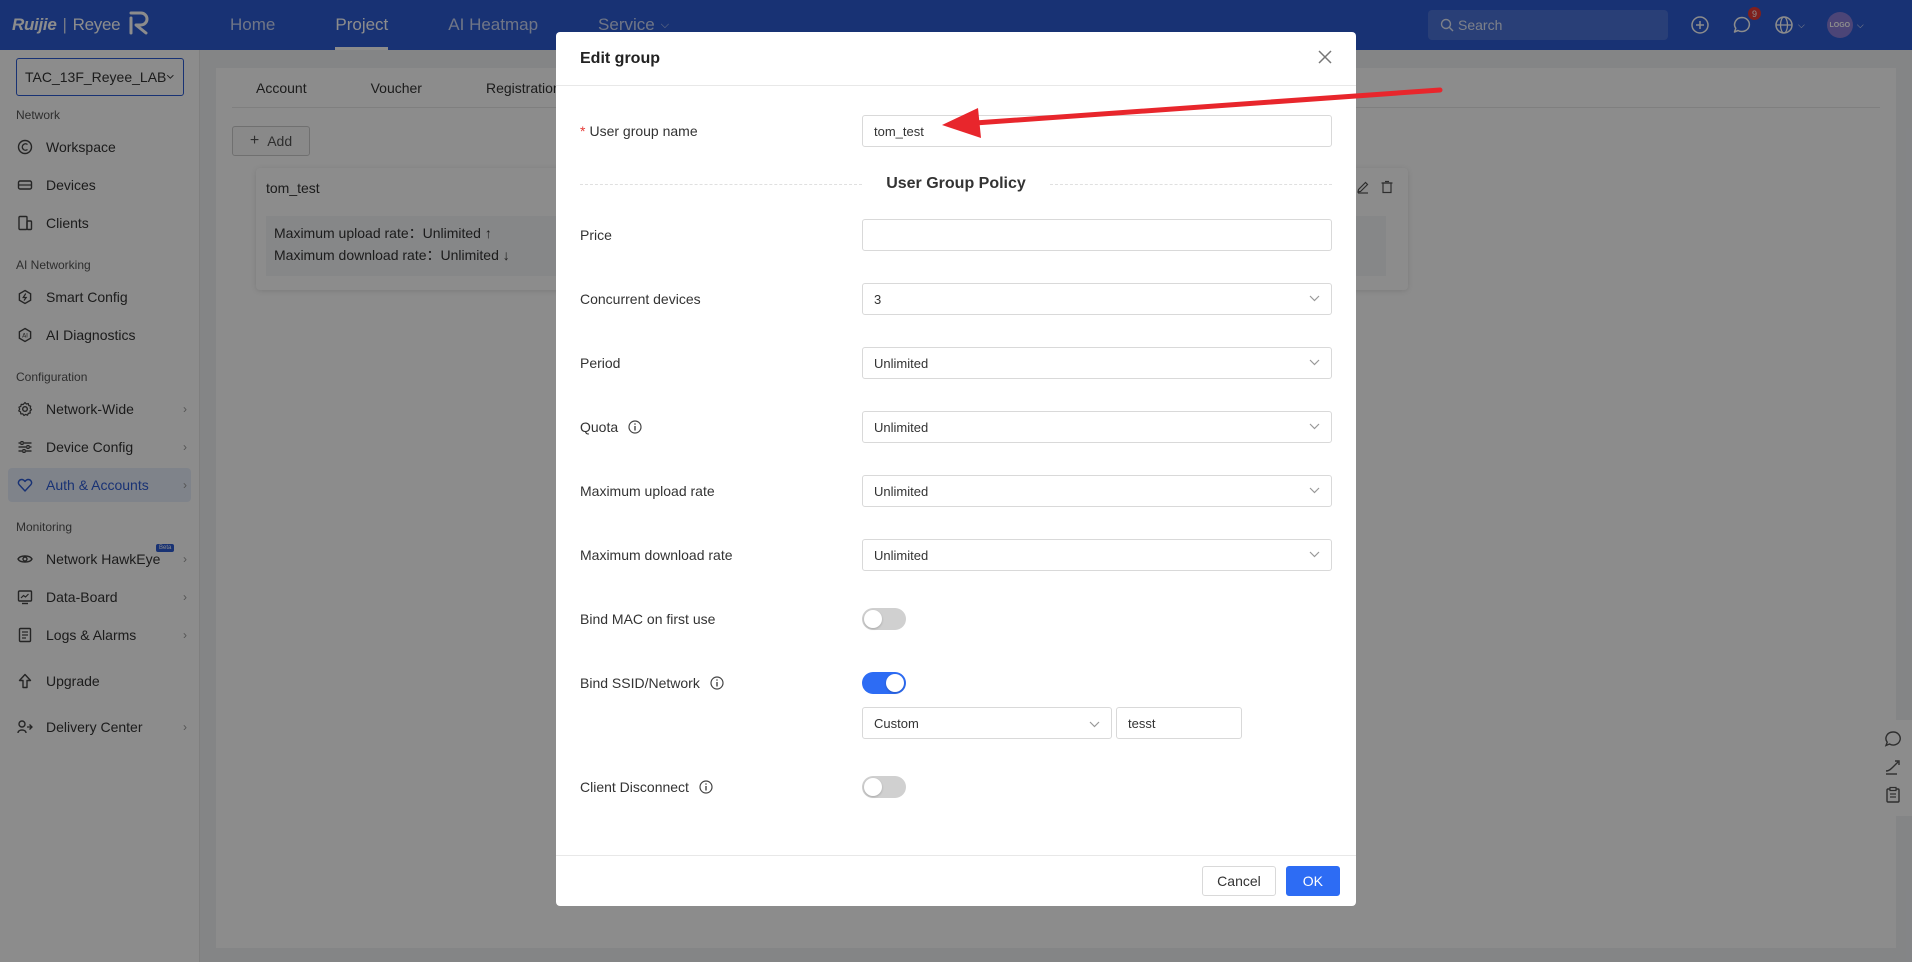 The image size is (1912, 962). I want to click on dialog-footer: Cancel OK, so click(956, 880).